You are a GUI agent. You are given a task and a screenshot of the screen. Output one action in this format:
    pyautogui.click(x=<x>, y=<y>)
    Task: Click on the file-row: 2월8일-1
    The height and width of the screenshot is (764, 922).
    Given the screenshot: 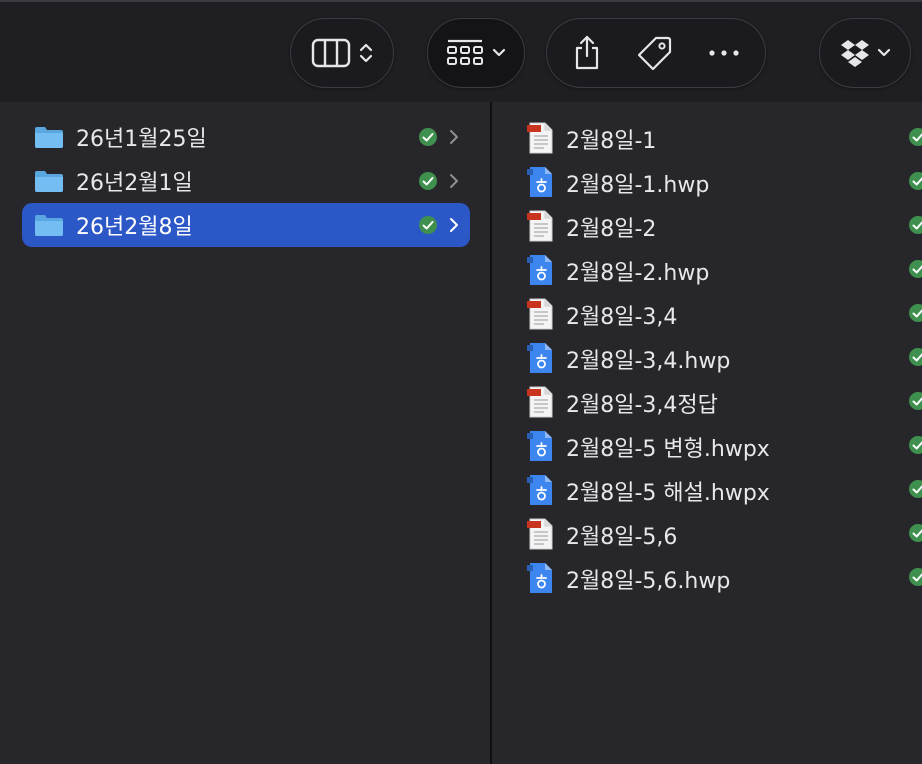 What is the action you would take?
    pyautogui.click(x=707, y=137)
    